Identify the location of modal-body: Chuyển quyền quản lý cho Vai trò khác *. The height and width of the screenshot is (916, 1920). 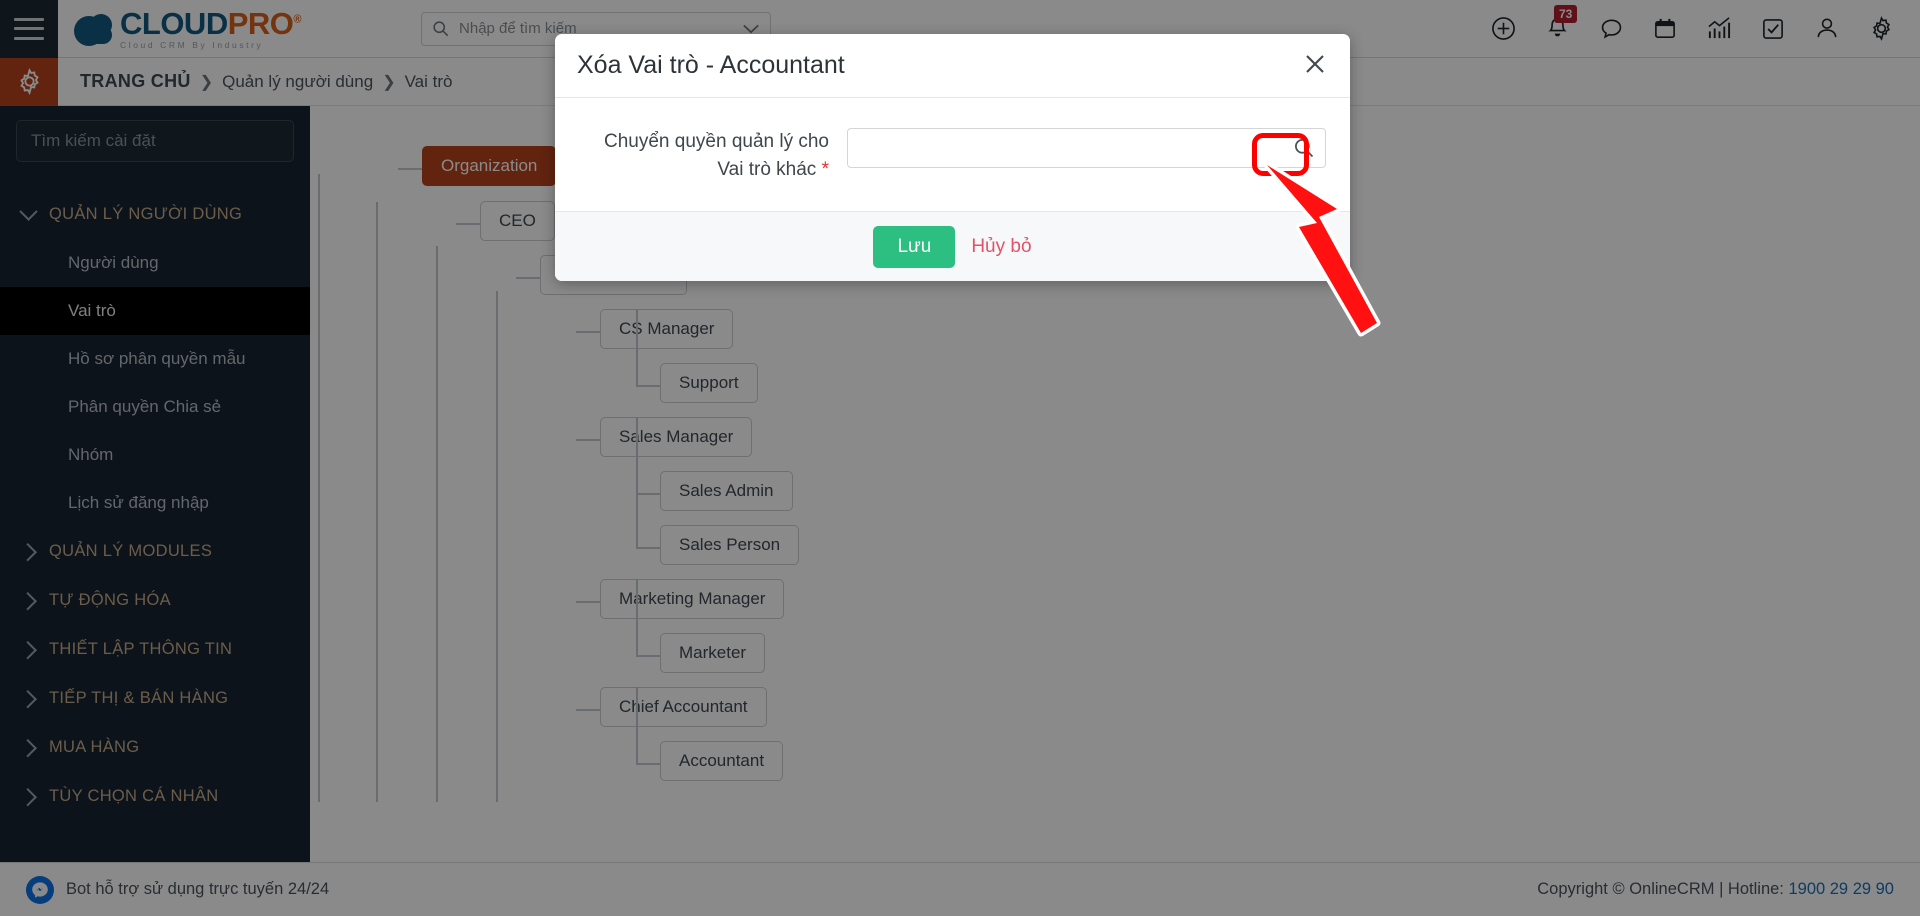
(952, 154).